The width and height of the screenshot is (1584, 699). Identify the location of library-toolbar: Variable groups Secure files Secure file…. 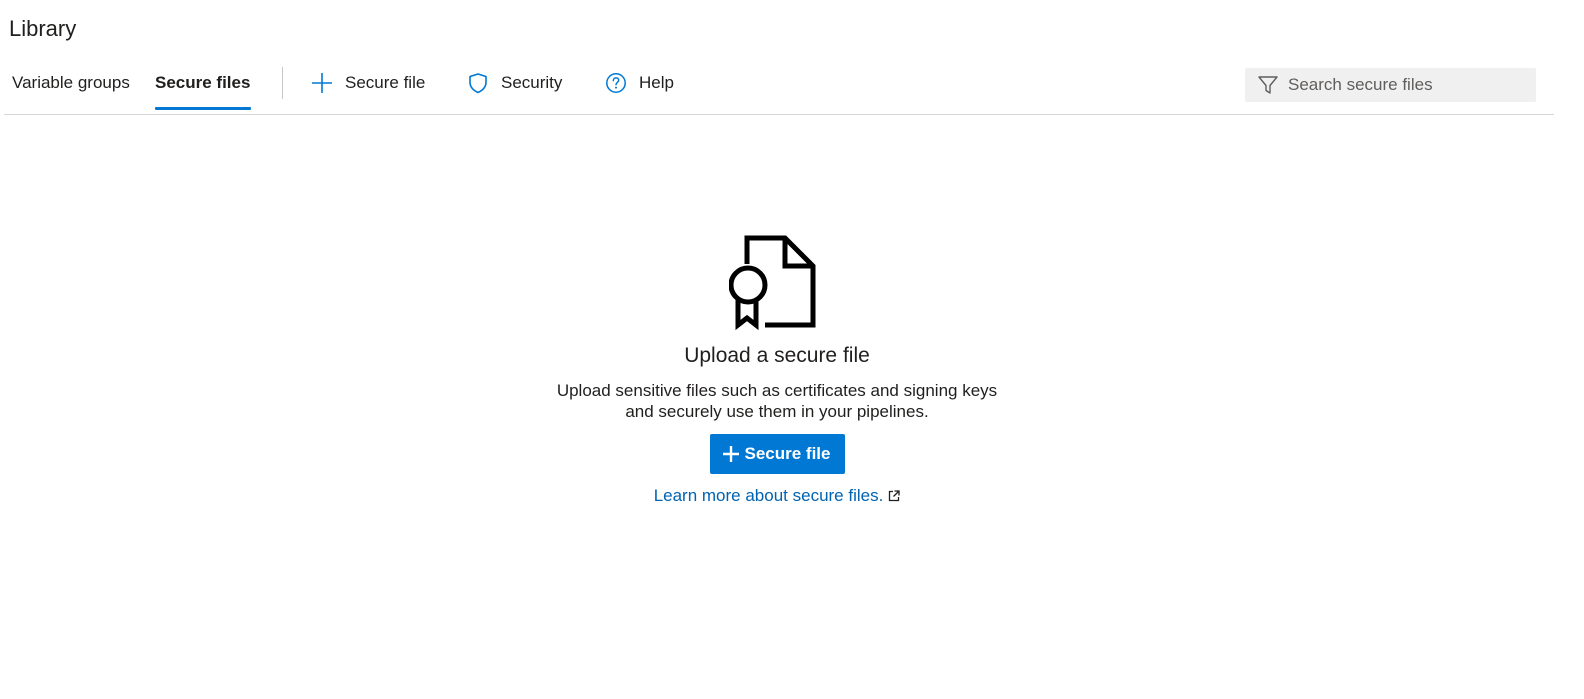
(779, 88).